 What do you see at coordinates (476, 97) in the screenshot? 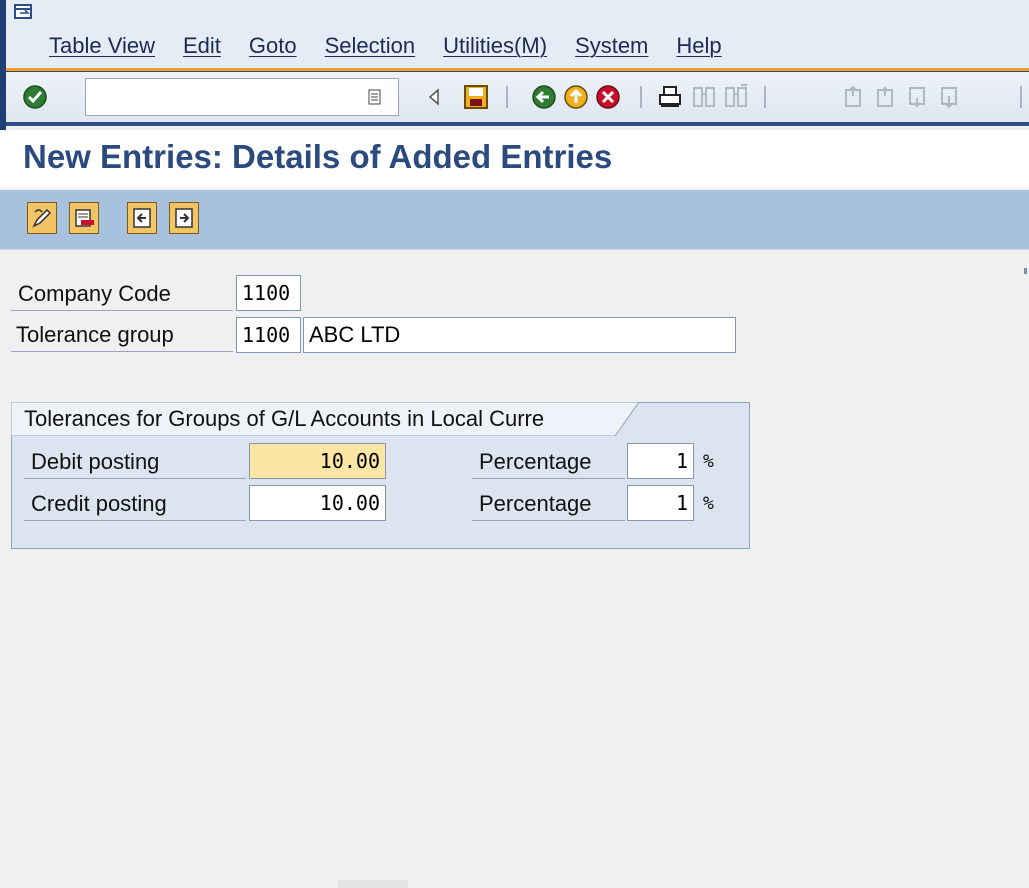
I see `save-icon` at bounding box center [476, 97].